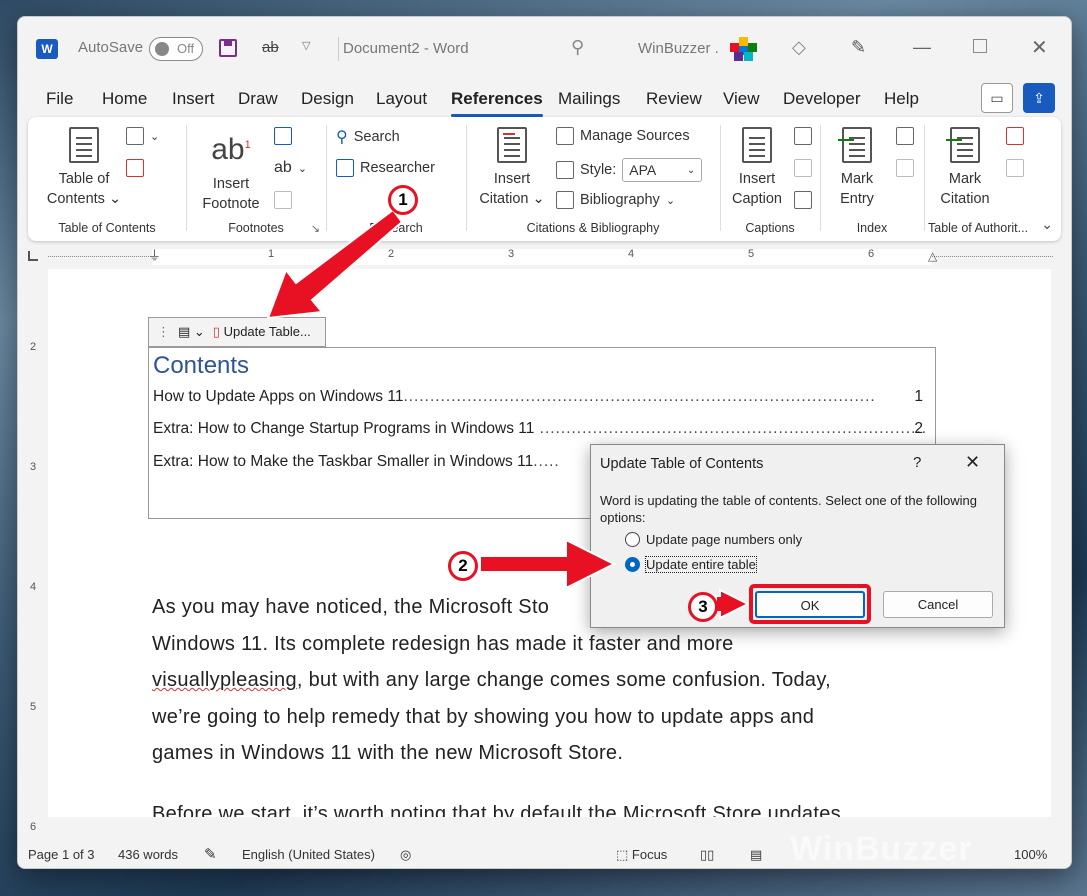 The image size is (1087, 896). I want to click on ok-highlight-box, so click(810, 604).